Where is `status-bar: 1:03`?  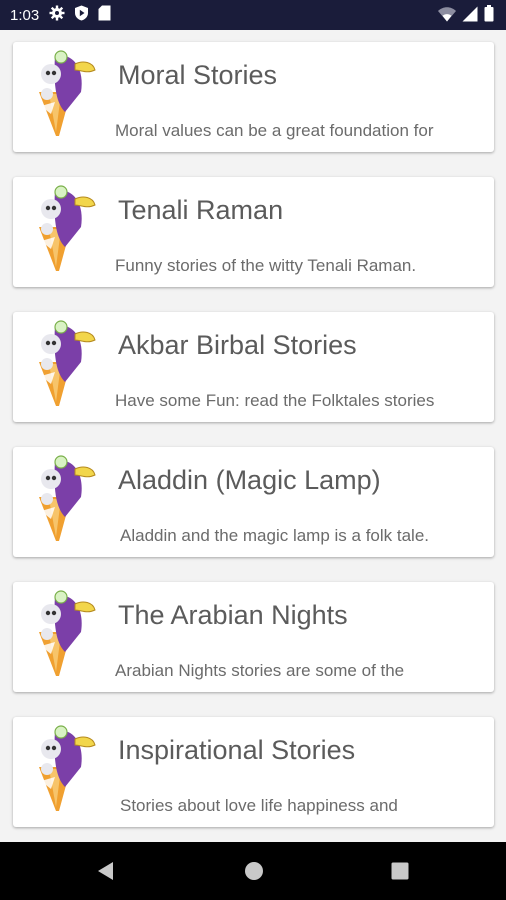
status-bar: 1:03 is located at coordinates (253, 15).